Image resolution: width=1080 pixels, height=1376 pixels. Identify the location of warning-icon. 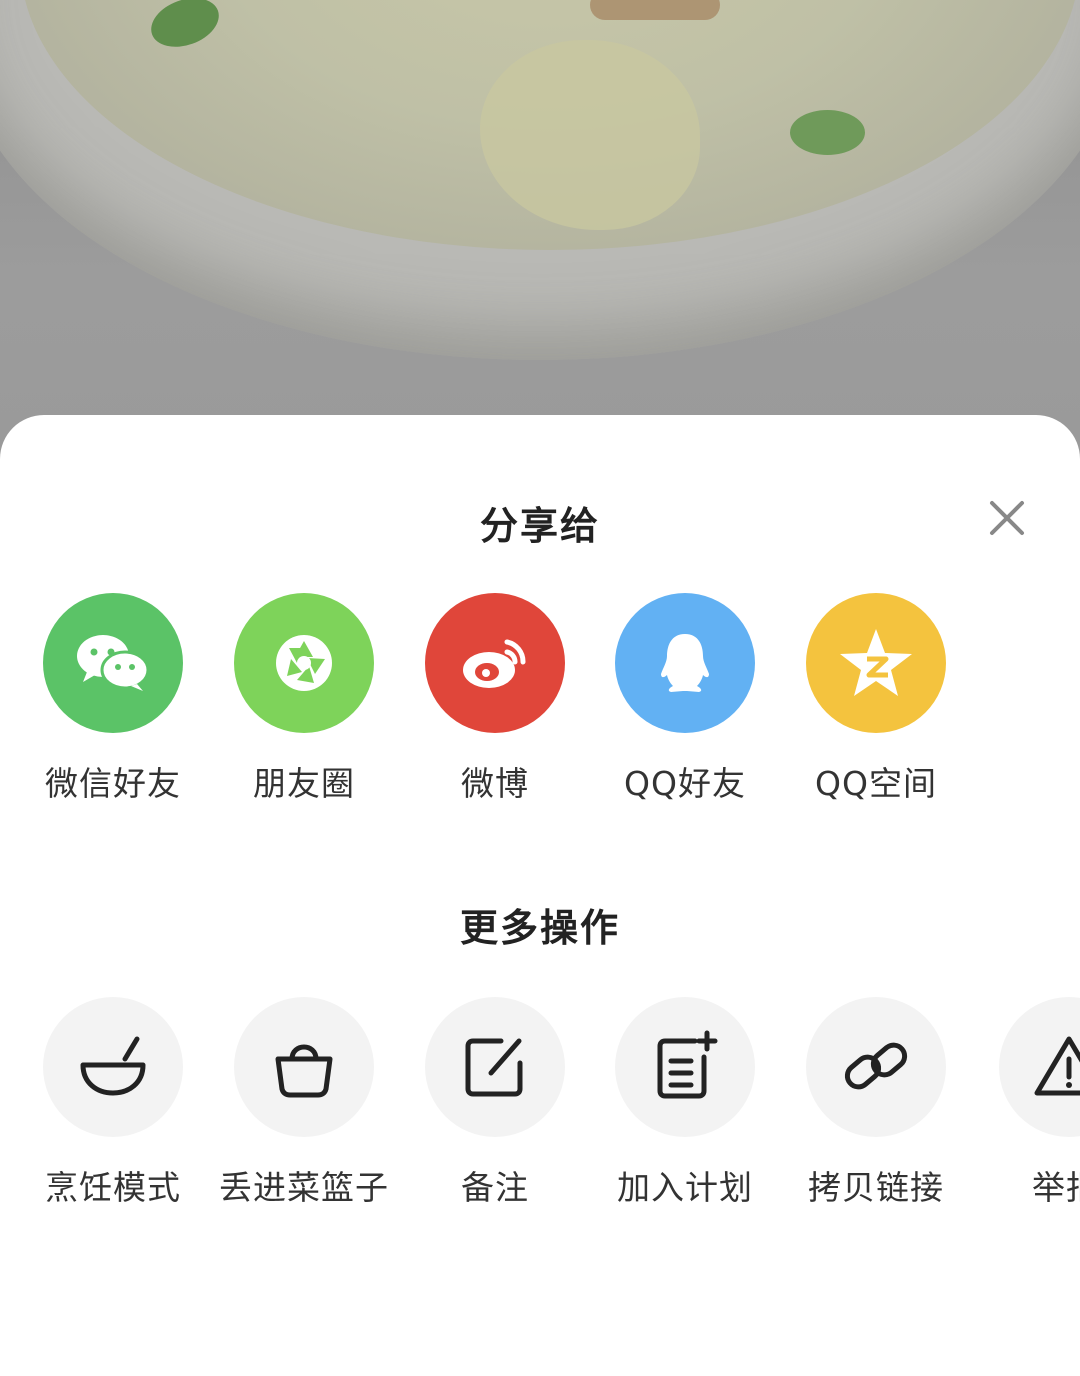
(1039, 1067).